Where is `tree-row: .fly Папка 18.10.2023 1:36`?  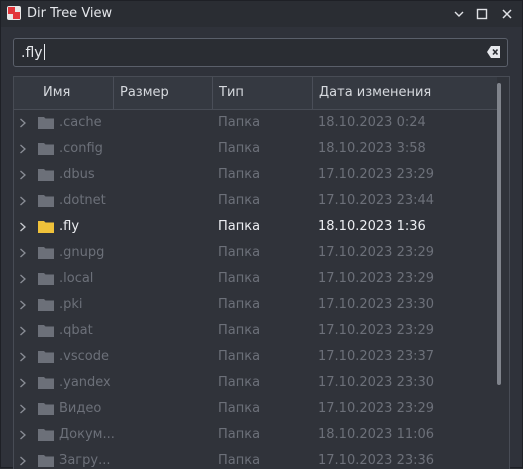 tree-row: .fly Папка 18.10.2023 1:36 is located at coordinates (255, 227).